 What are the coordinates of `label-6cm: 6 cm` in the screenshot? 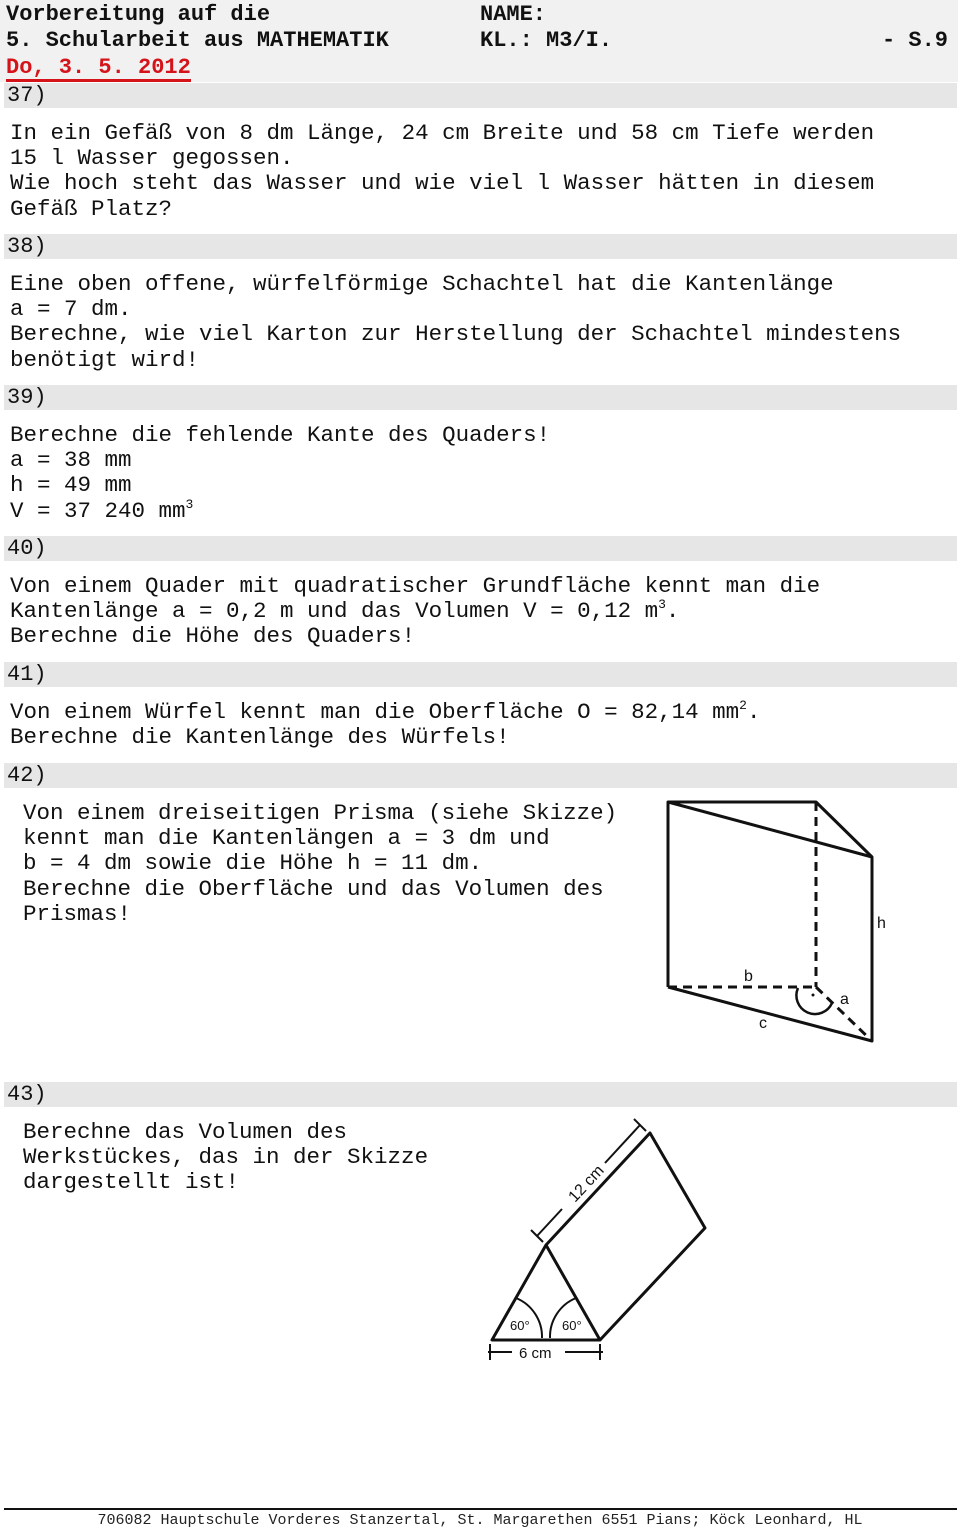 It's located at (535, 1353).